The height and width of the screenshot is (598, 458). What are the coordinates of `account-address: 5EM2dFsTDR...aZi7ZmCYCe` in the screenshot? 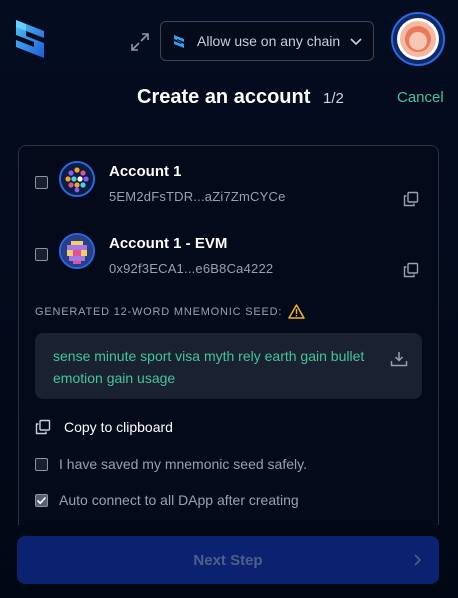 It's located at (197, 196).